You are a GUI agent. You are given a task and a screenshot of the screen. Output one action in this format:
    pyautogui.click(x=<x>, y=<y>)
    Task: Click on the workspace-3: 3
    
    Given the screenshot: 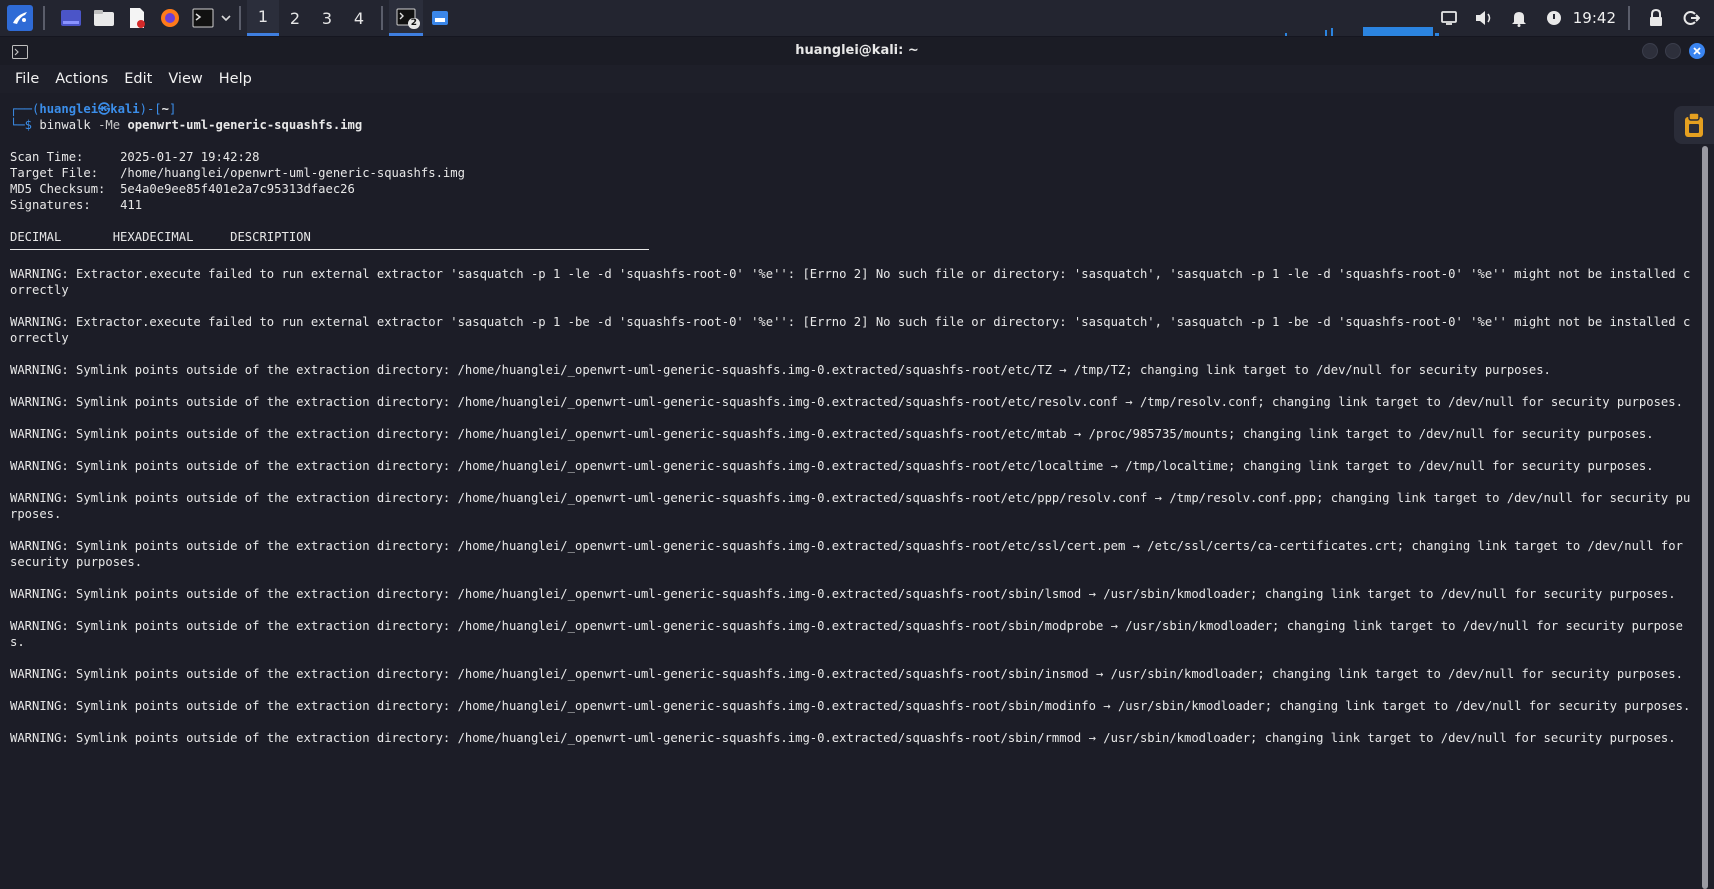 What is the action you would take?
    pyautogui.click(x=327, y=18)
    